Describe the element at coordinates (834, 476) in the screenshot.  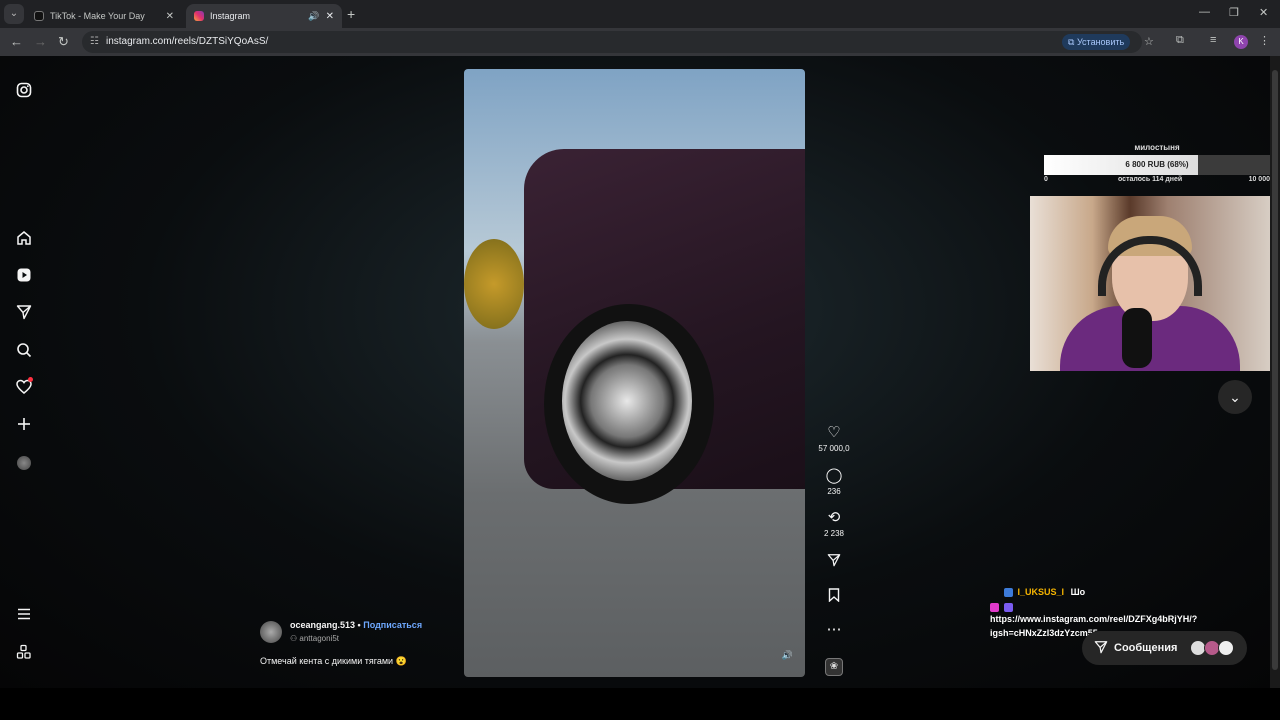
I see `comment-icon: ◯` at that location.